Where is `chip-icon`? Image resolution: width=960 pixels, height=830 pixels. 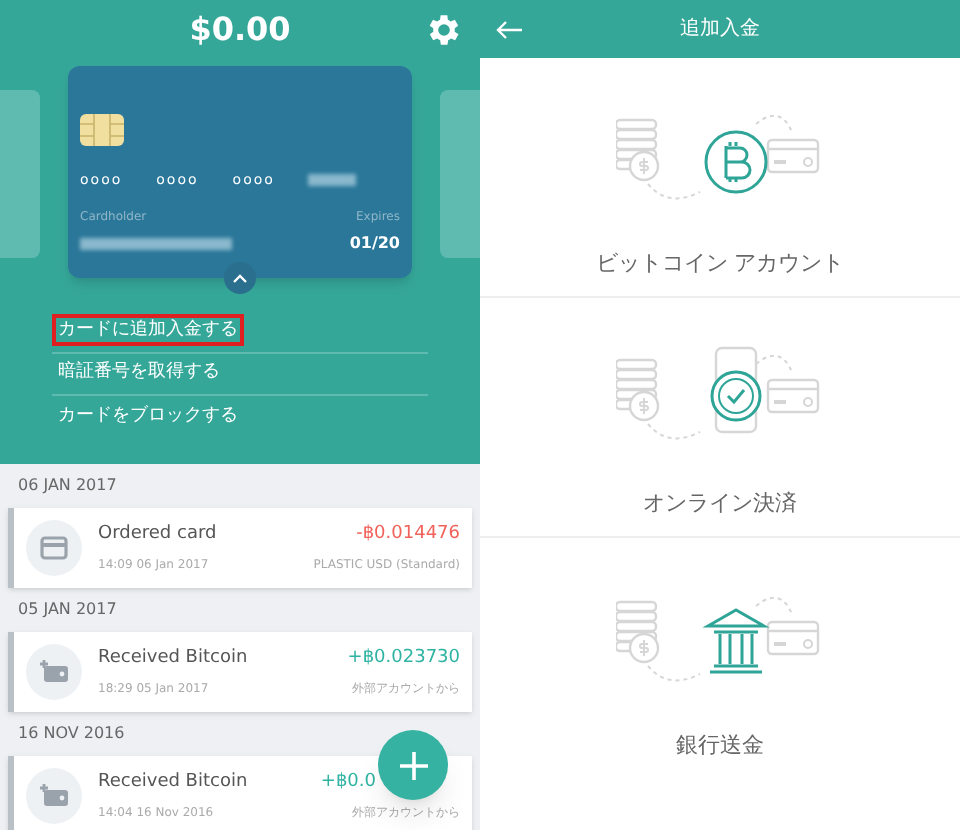 chip-icon is located at coordinates (102, 130).